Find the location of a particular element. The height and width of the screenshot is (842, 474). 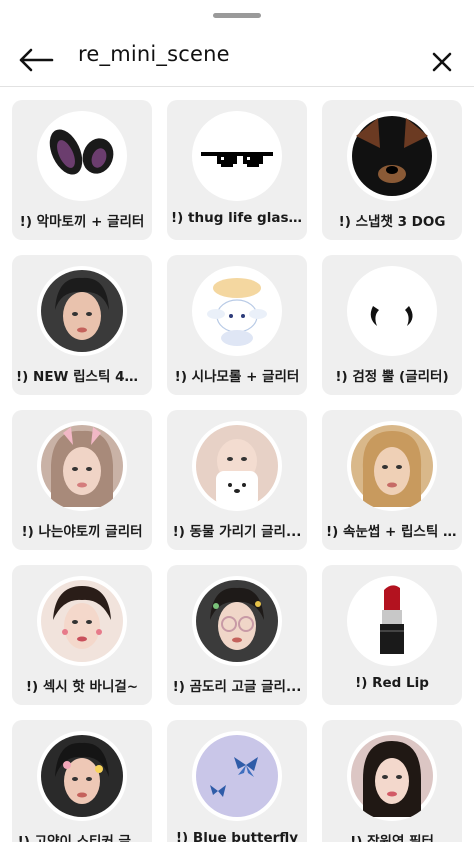

butterfly-icon is located at coordinates (237, 776).